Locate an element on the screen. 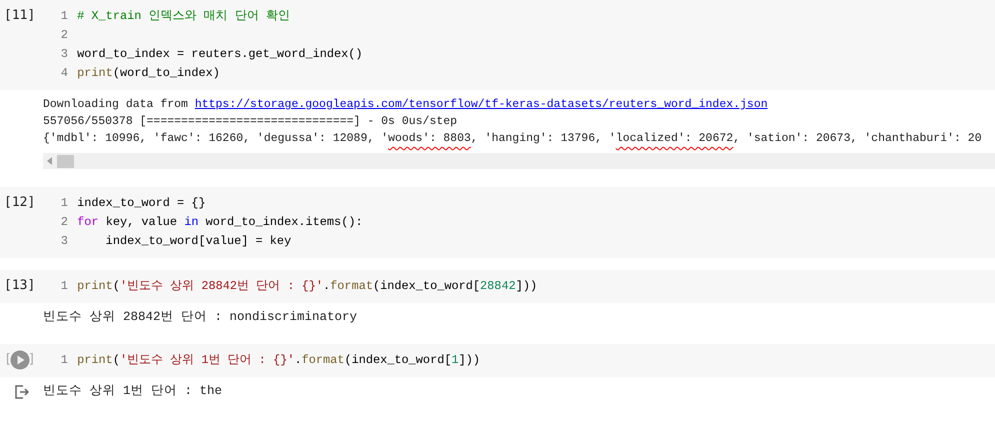  code-line: word_to_index = reuters.get_word_index() is located at coordinates (219, 53).